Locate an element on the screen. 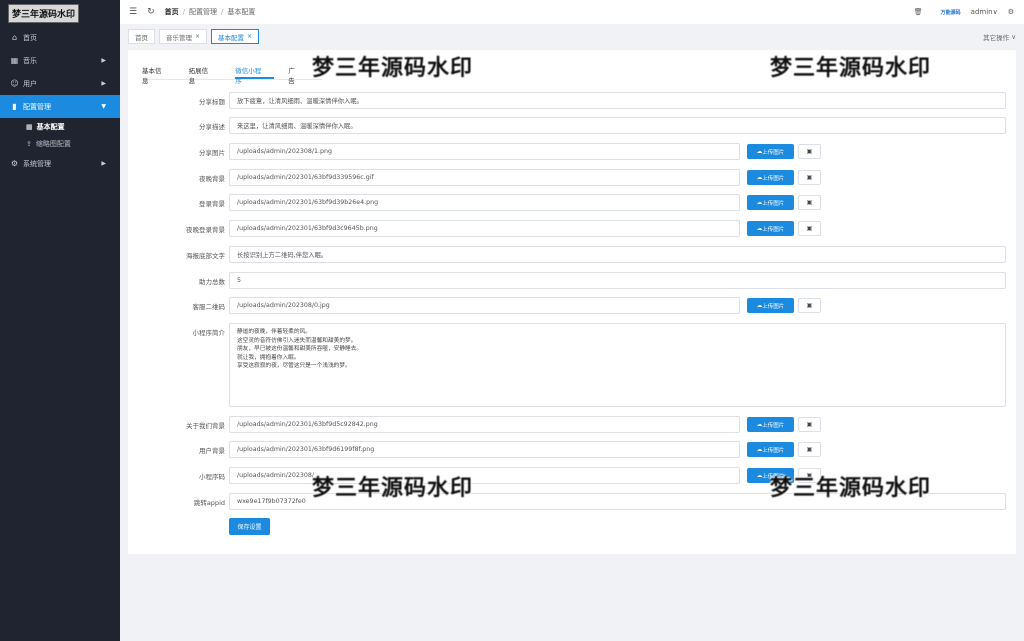 The image size is (1024, 641). config-subtabs: 基本信息 拓展信息 微信小程序 广告 is located at coordinates (232, 75).